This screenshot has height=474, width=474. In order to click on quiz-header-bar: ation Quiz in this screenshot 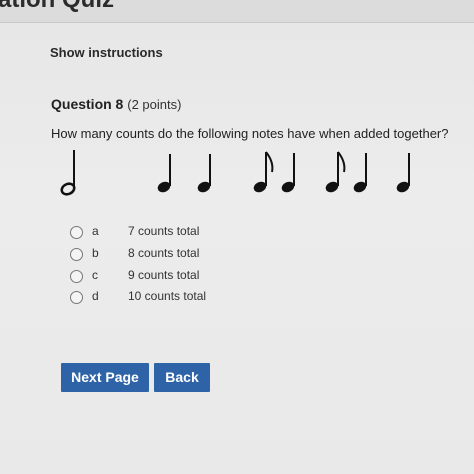, I will do `click(237, 11)`.